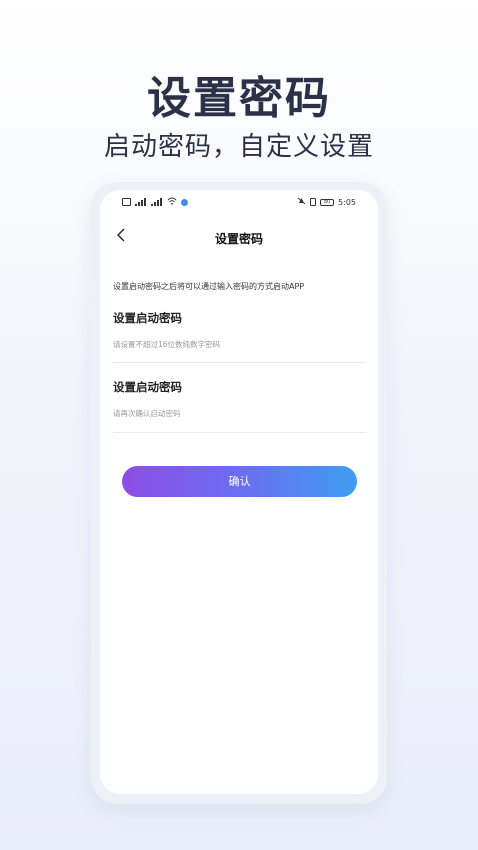 Image resolution: width=478 pixels, height=850 pixels. I want to click on battery-icon: 80, so click(327, 202).